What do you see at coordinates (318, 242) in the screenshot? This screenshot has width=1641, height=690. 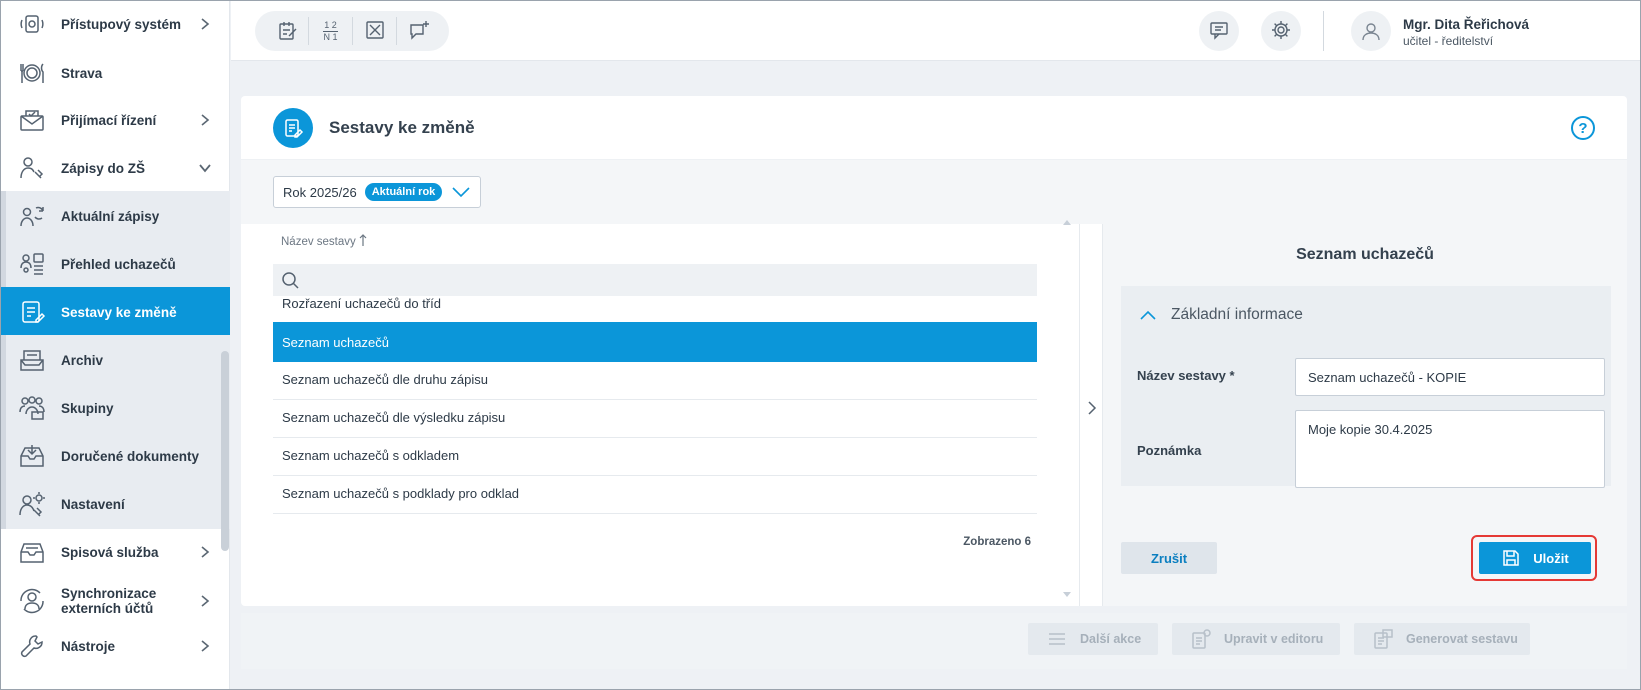 I see `column-header-report-name: Název sestavy` at bounding box center [318, 242].